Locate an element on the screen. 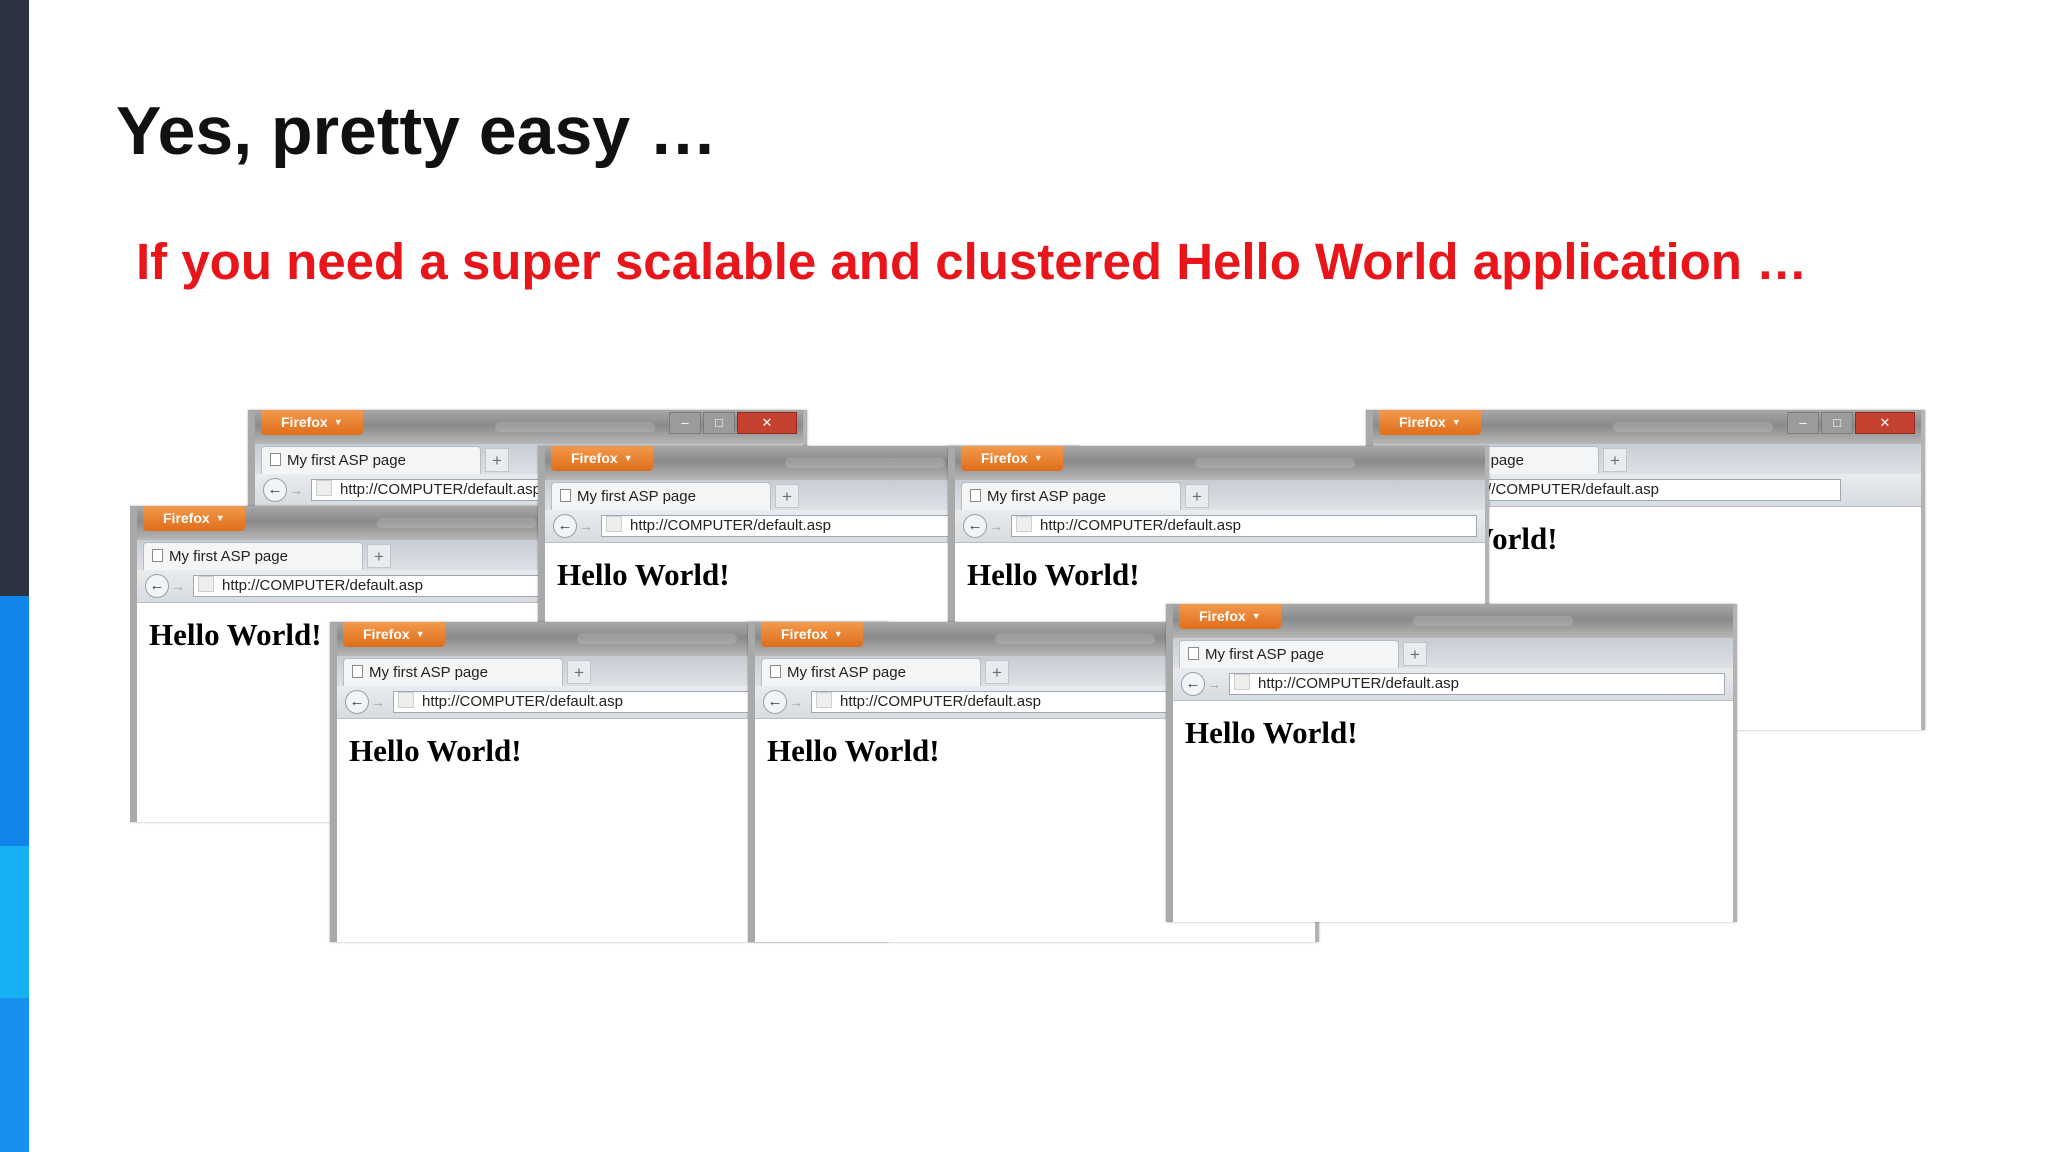 This screenshot has height=1152, width=2048. hello-heading: Hello World! is located at coordinates (1053, 574).